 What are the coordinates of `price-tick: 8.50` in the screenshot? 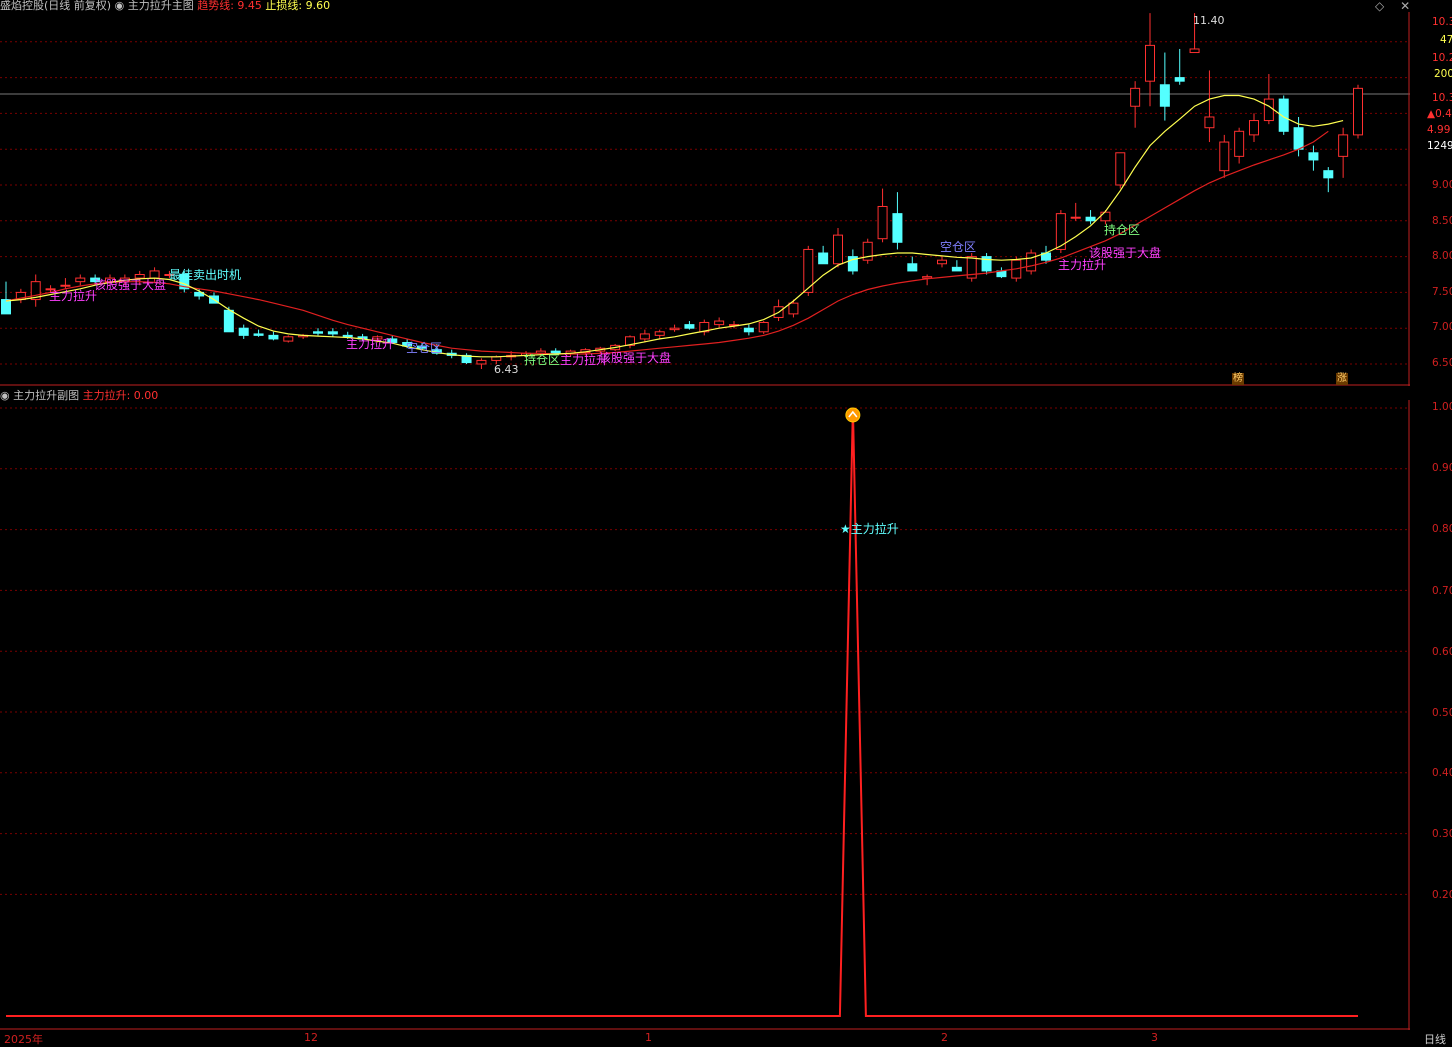 It's located at (1442, 221).